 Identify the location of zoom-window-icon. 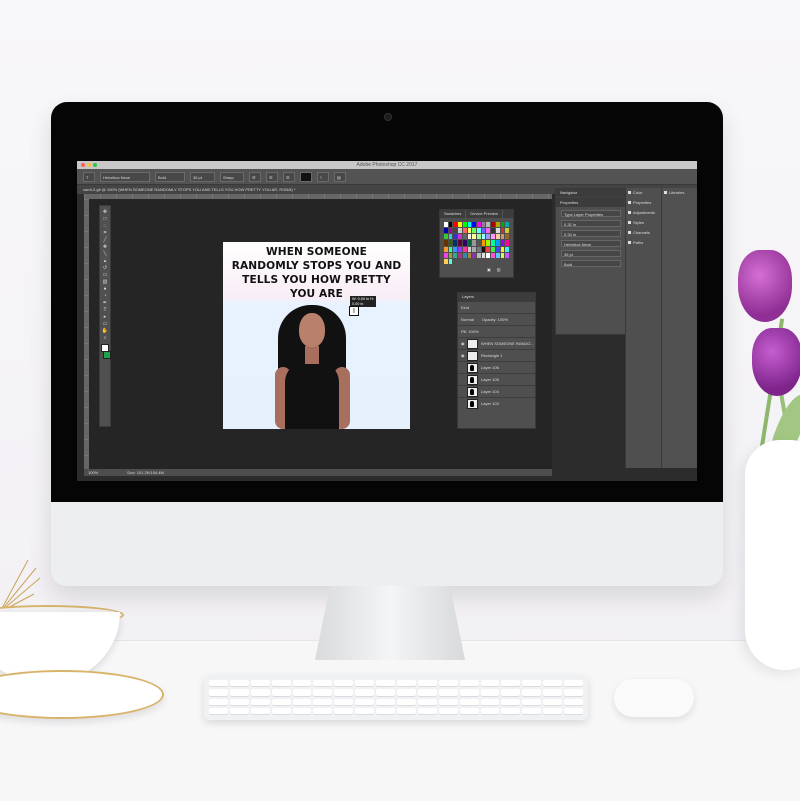
(95, 165).